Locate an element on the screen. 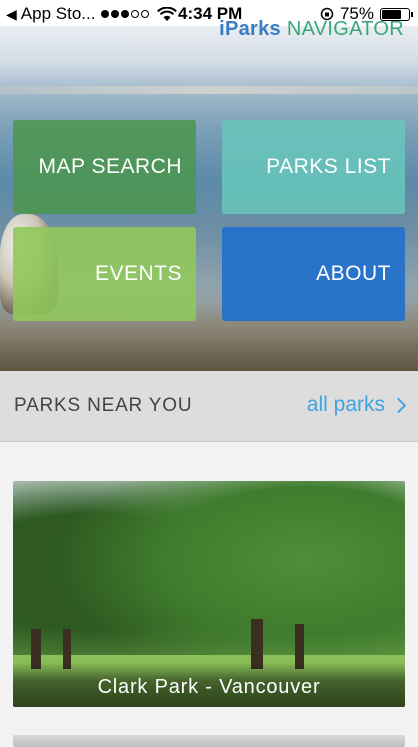  parks-list-label: PARKS LIST is located at coordinates (328, 166).